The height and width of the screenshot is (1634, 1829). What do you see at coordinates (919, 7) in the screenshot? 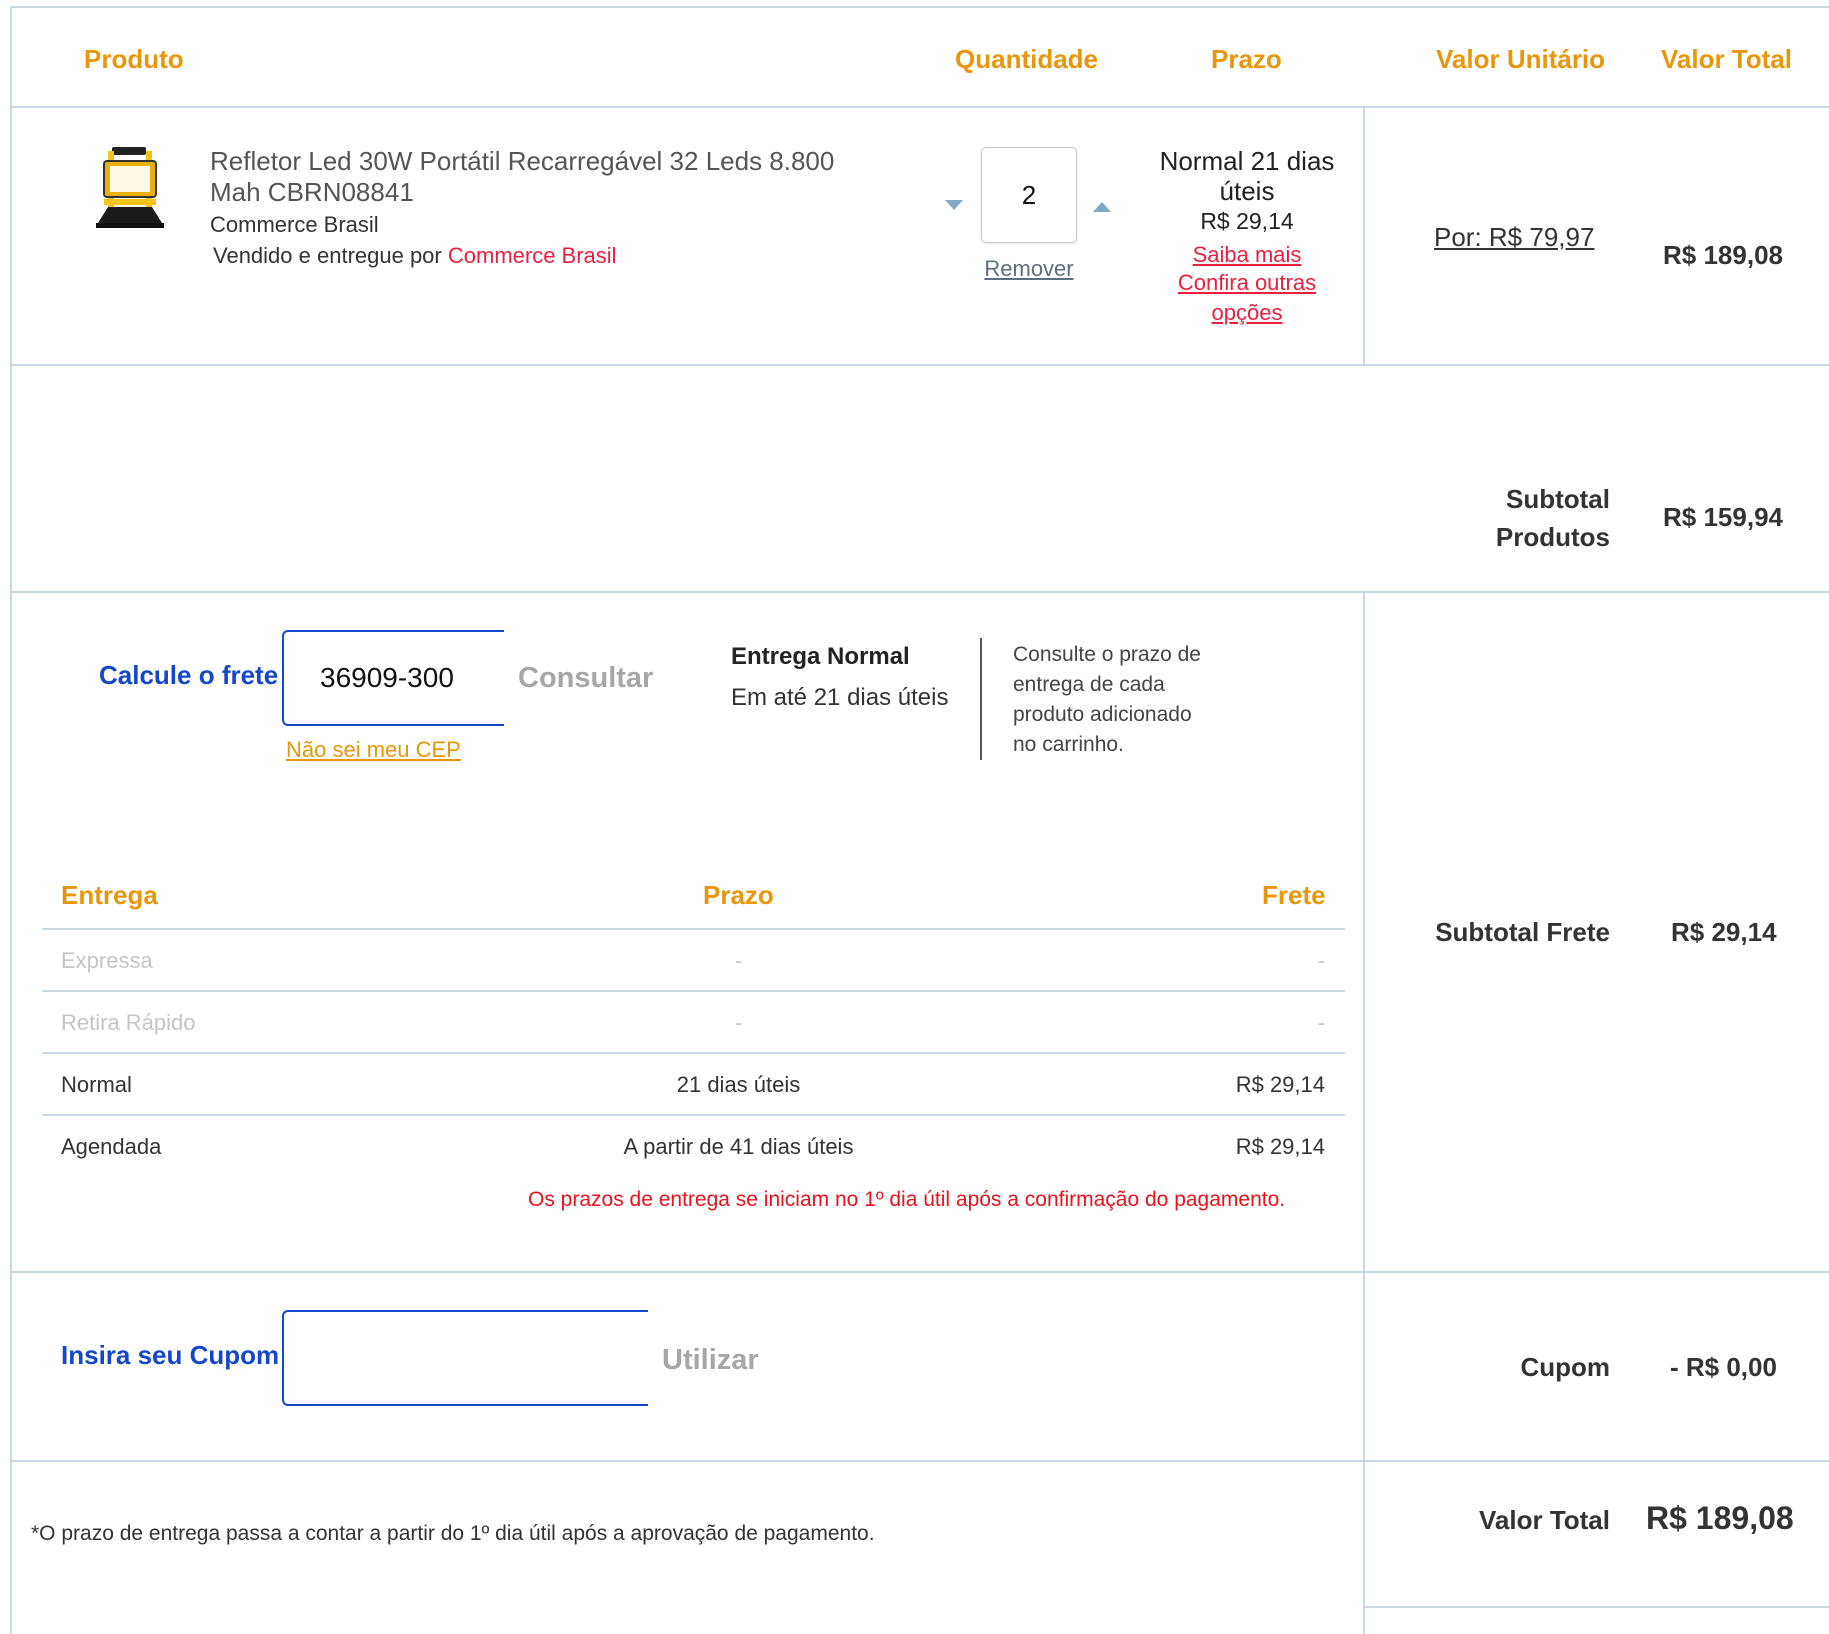
I see `frame-top-border` at bounding box center [919, 7].